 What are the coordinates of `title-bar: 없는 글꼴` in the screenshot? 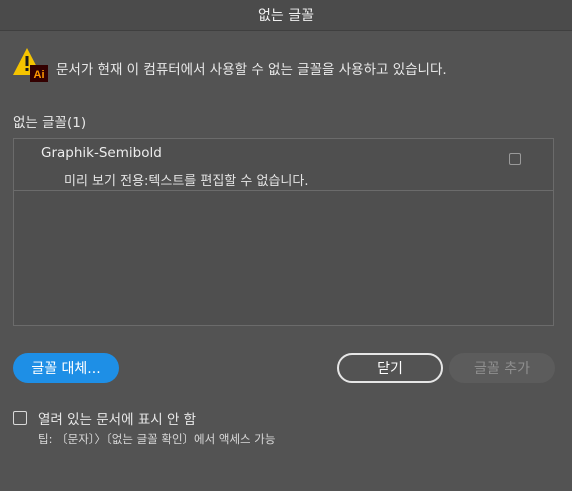 It's located at (286, 15).